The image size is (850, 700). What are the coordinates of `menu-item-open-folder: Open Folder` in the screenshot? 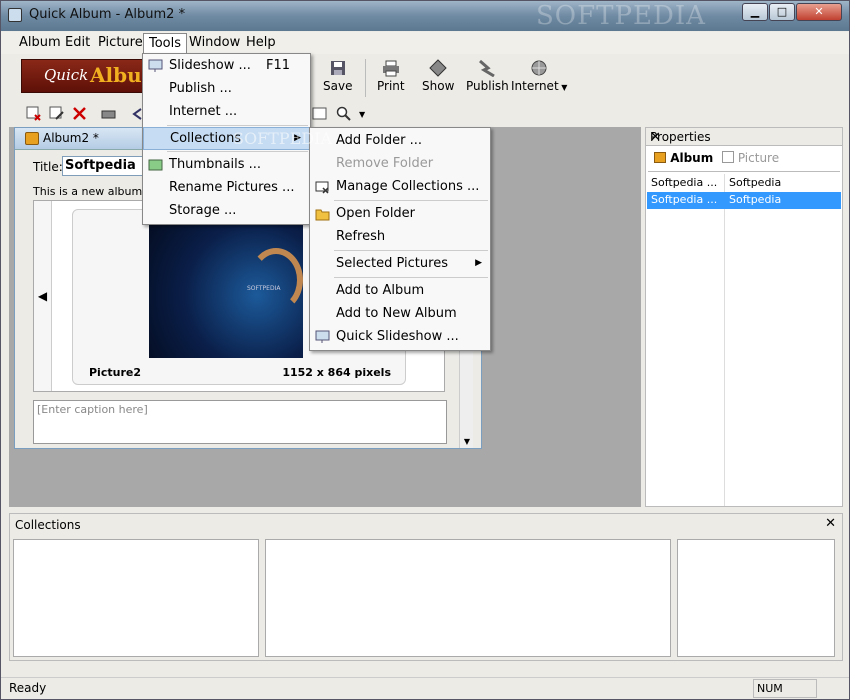 It's located at (400, 214).